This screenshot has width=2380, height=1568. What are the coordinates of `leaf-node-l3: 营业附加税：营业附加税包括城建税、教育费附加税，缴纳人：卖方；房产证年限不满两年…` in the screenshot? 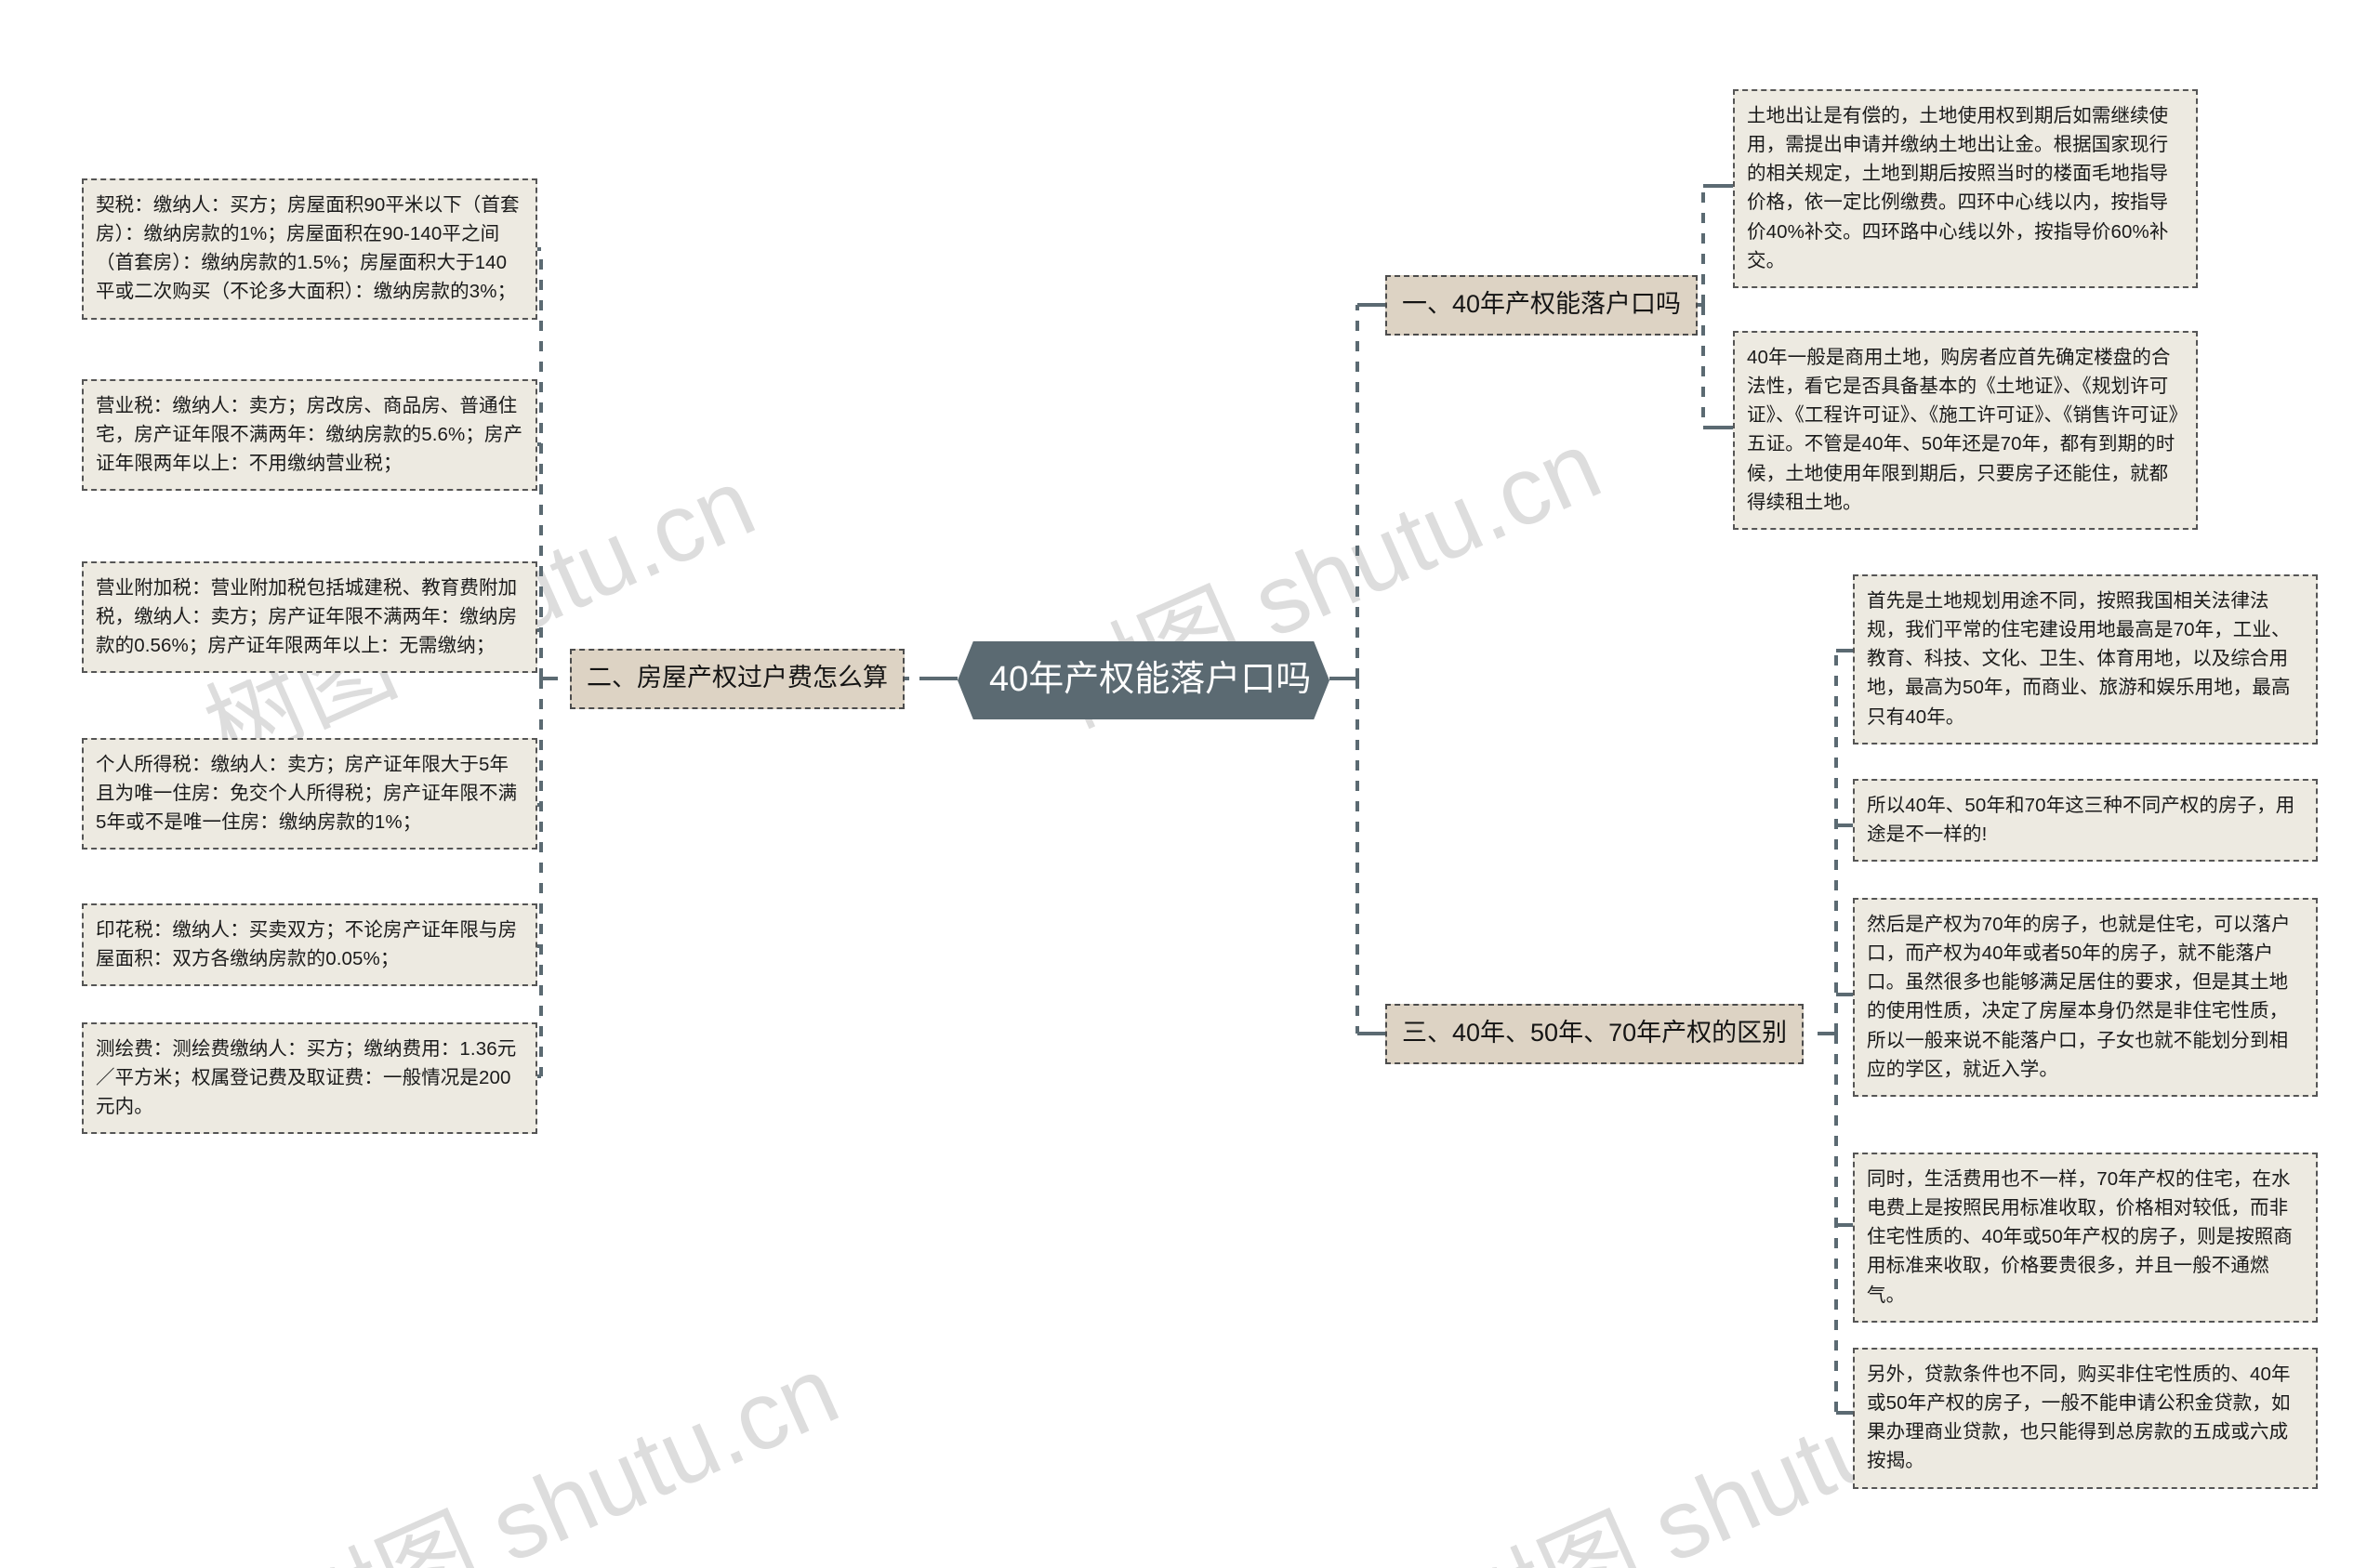 It's located at (309, 618).